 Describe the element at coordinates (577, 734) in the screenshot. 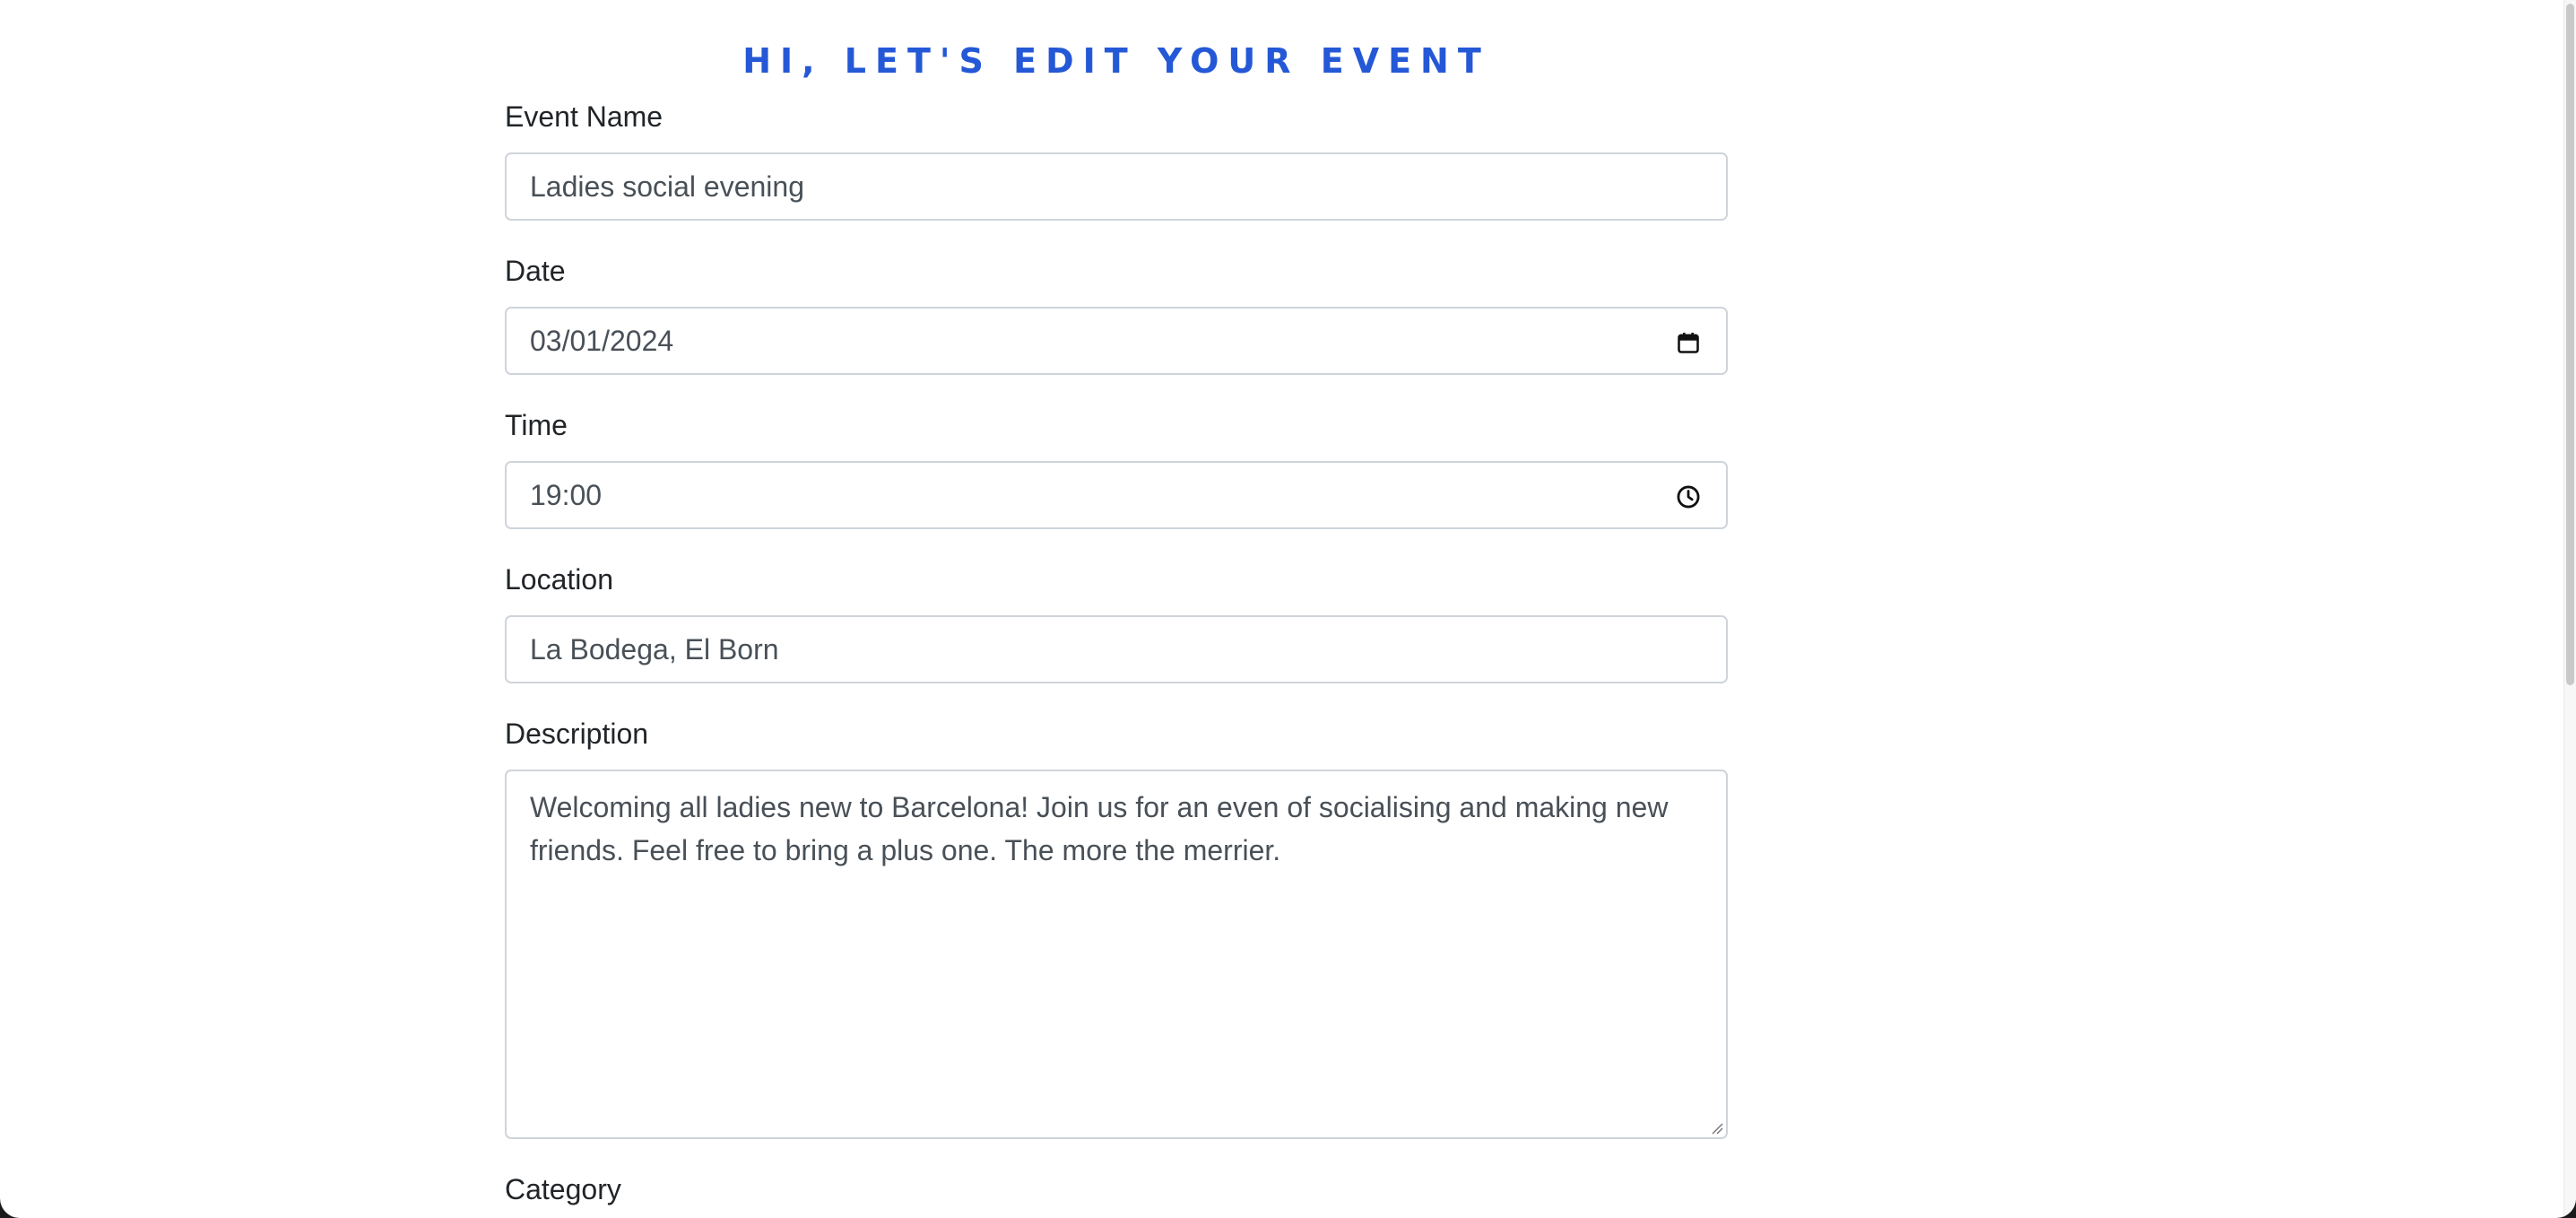

I see `description-label: Description` at that location.